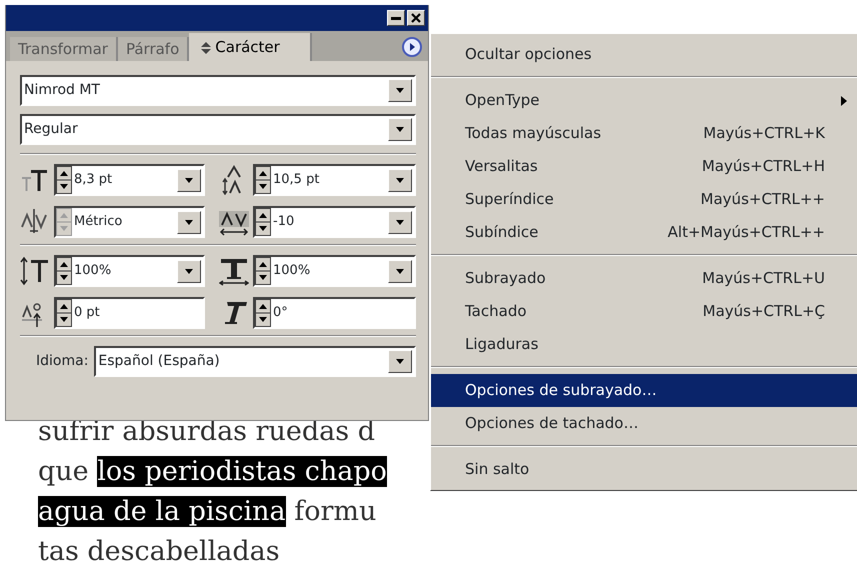 Image resolution: width=857 pixels, height=577 pixels. Describe the element at coordinates (644, 199) in the screenshot. I see `menu-item: Superíndice Mayús+CTRL++` at that location.